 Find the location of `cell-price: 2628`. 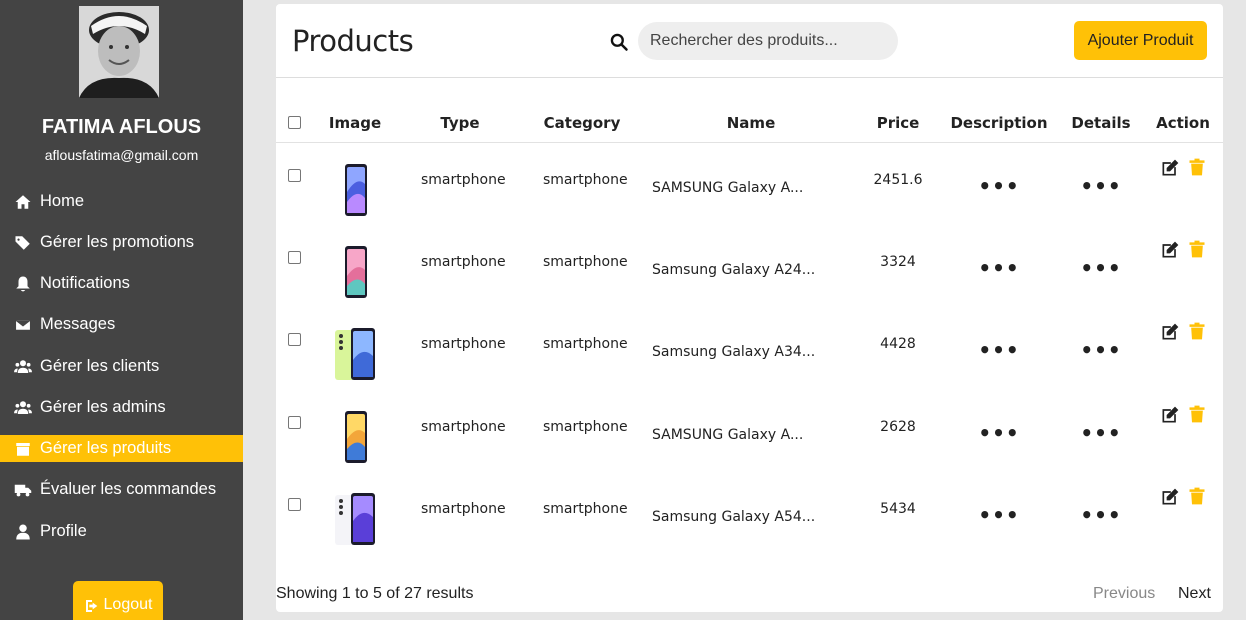

cell-price: 2628 is located at coordinates (898, 427).